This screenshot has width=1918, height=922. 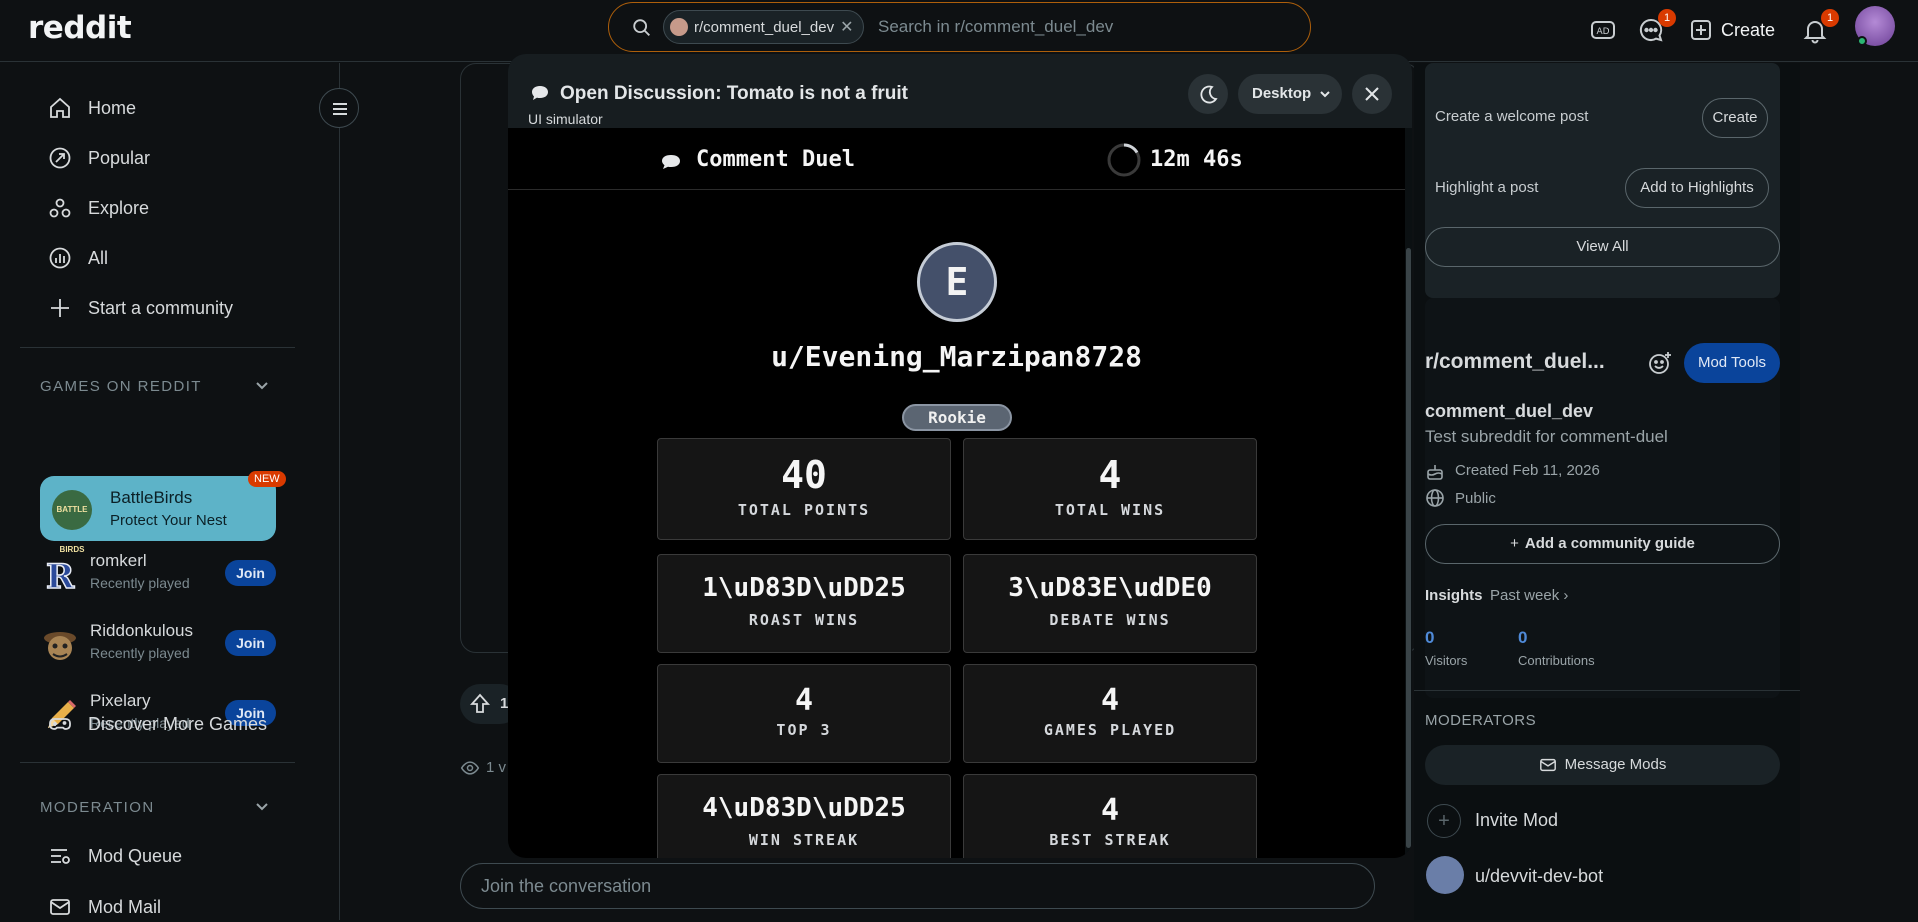 What do you see at coordinates (60, 724) in the screenshot?
I see `gamepad-icon` at bounding box center [60, 724].